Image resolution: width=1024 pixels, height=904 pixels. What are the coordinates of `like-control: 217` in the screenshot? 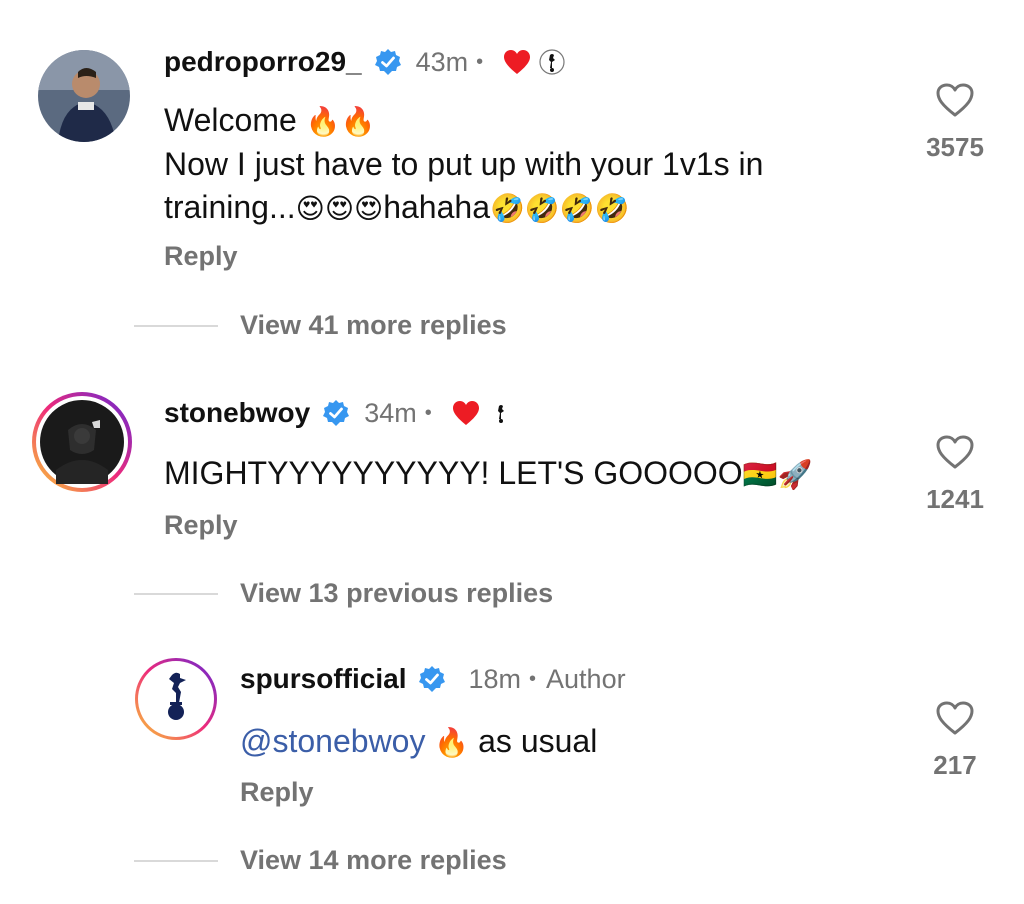 It's located at (955, 740).